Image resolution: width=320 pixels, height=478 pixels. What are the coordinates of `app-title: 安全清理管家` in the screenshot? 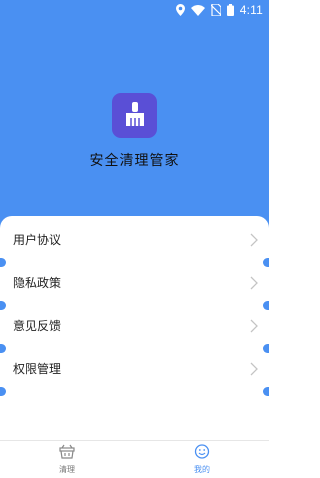 It's located at (134, 161).